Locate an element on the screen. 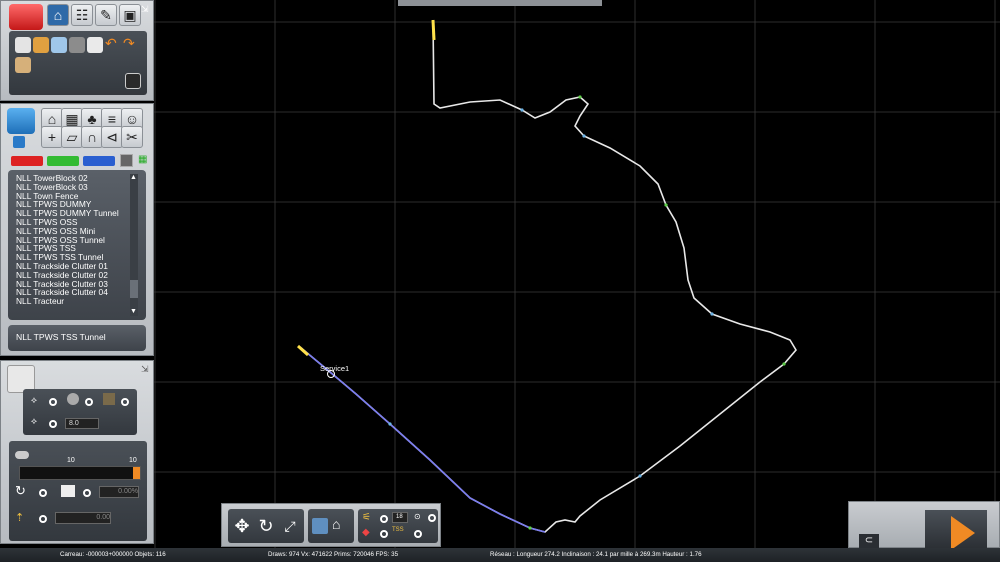  filter-blue-button is located at coordinates (99, 161).